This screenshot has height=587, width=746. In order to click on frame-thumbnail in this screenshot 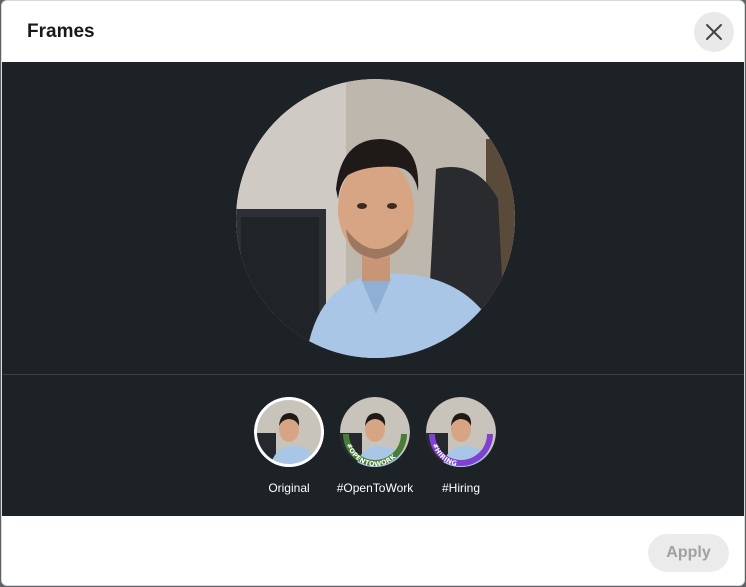, I will do `click(289, 432)`.